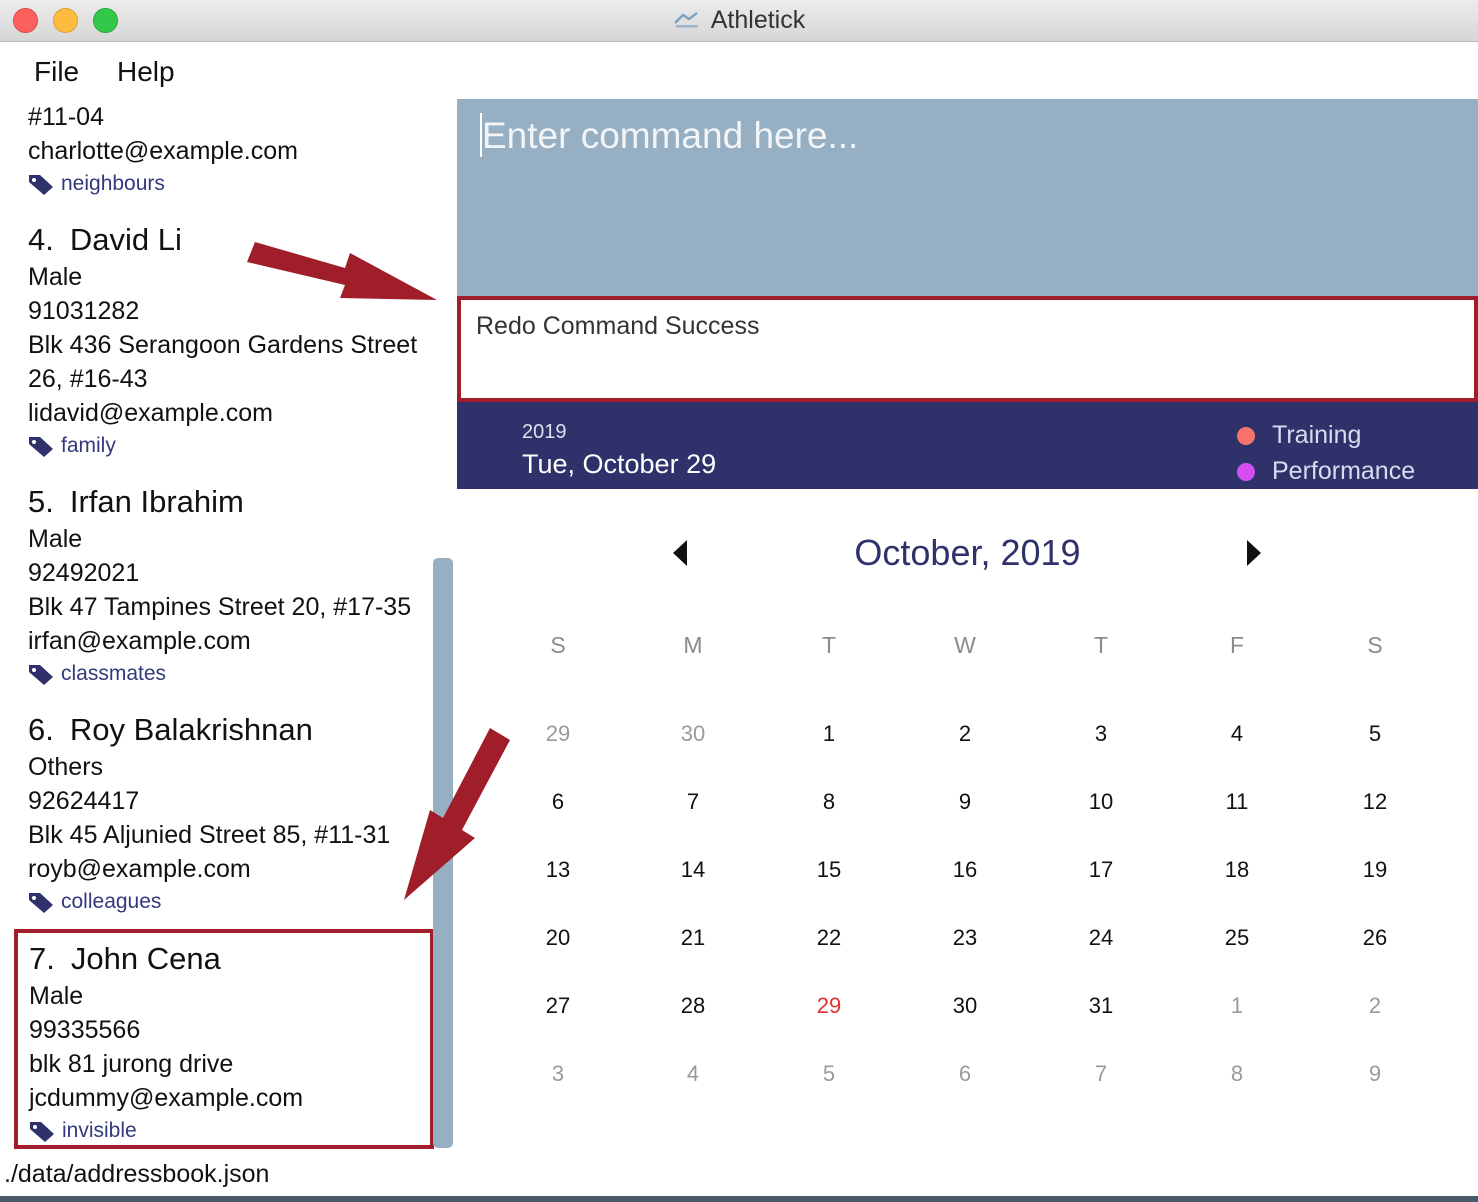  What do you see at coordinates (131, 1064) in the screenshot?
I see `person-address: blk 81 jurong drive` at bounding box center [131, 1064].